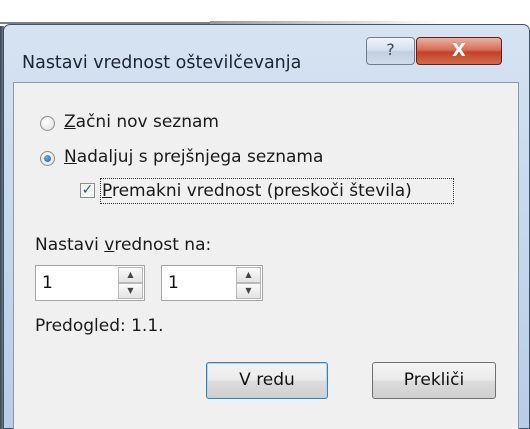 This screenshot has height=429, width=530. Describe the element at coordinates (163, 245) in the screenshot. I see `label-text: rednost na:` at that location.